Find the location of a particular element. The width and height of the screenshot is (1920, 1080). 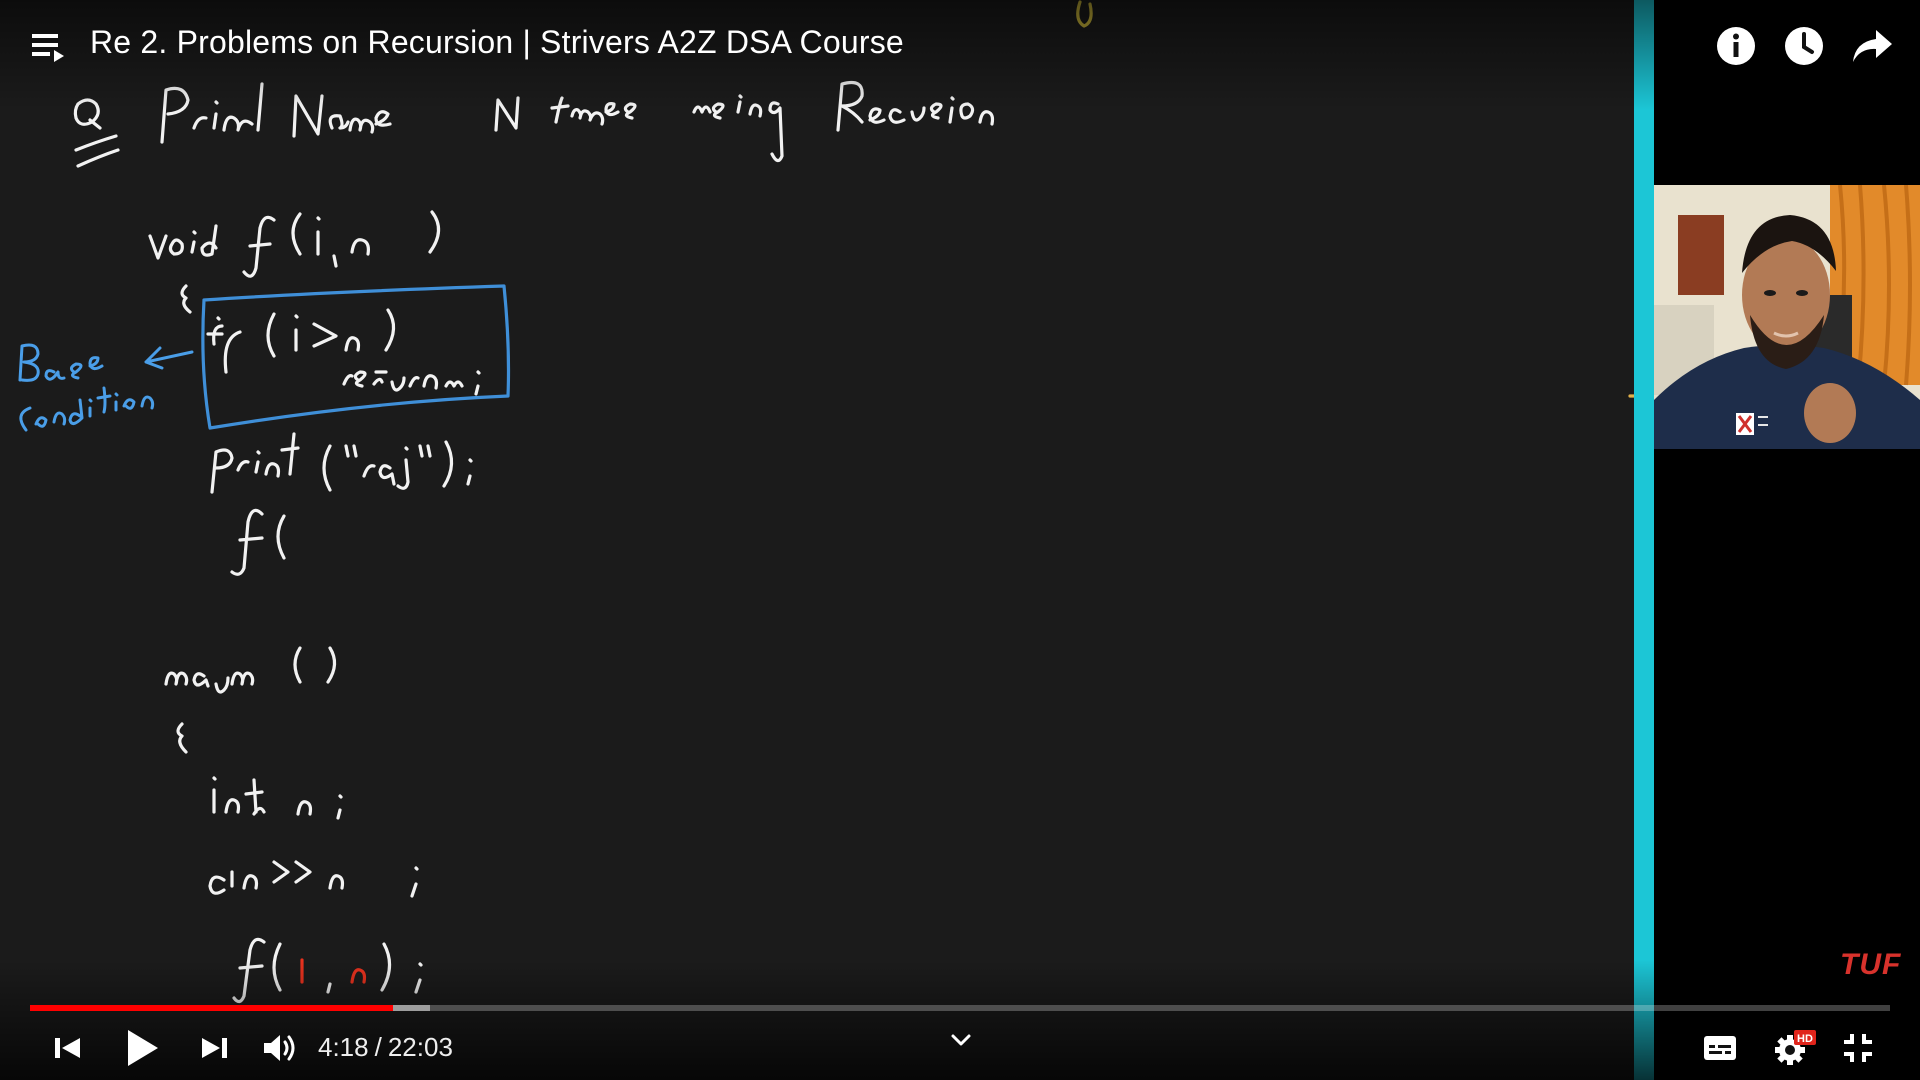

exit-fullscreen-button is located at coordinates (1858, 1048).